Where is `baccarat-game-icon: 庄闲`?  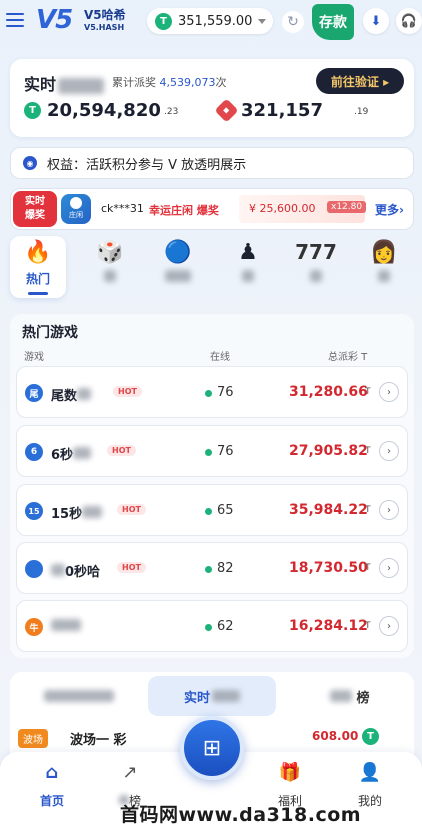 baccarat-game-icon: 庄闲 is located at coordinates (76, 209).